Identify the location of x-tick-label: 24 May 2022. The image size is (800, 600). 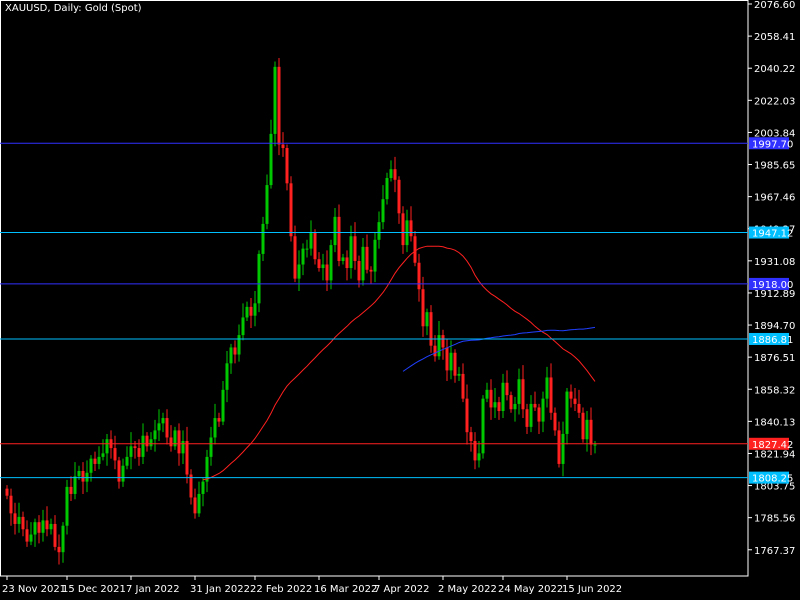
(530, 589).